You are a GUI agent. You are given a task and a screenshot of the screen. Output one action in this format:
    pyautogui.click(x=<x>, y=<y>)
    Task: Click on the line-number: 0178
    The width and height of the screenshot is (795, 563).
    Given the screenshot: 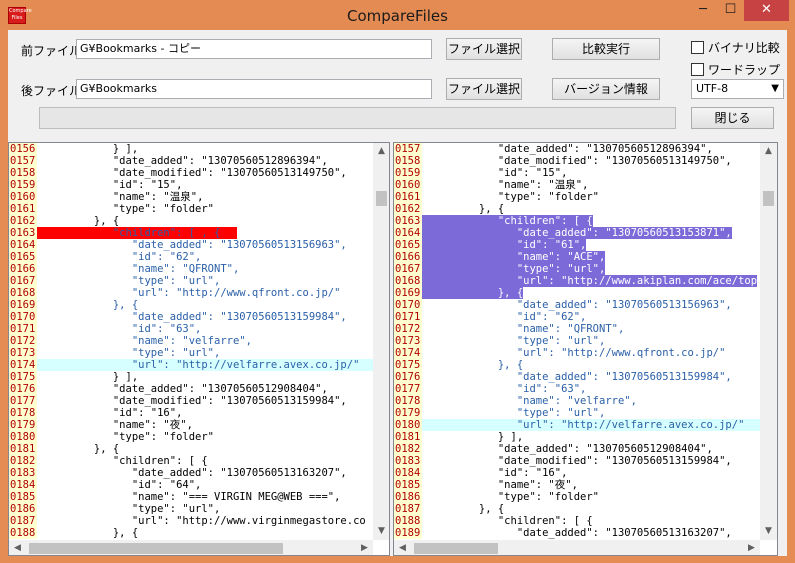 What is the action you would take?
    pyautogui.click(x=23, y=413)
    